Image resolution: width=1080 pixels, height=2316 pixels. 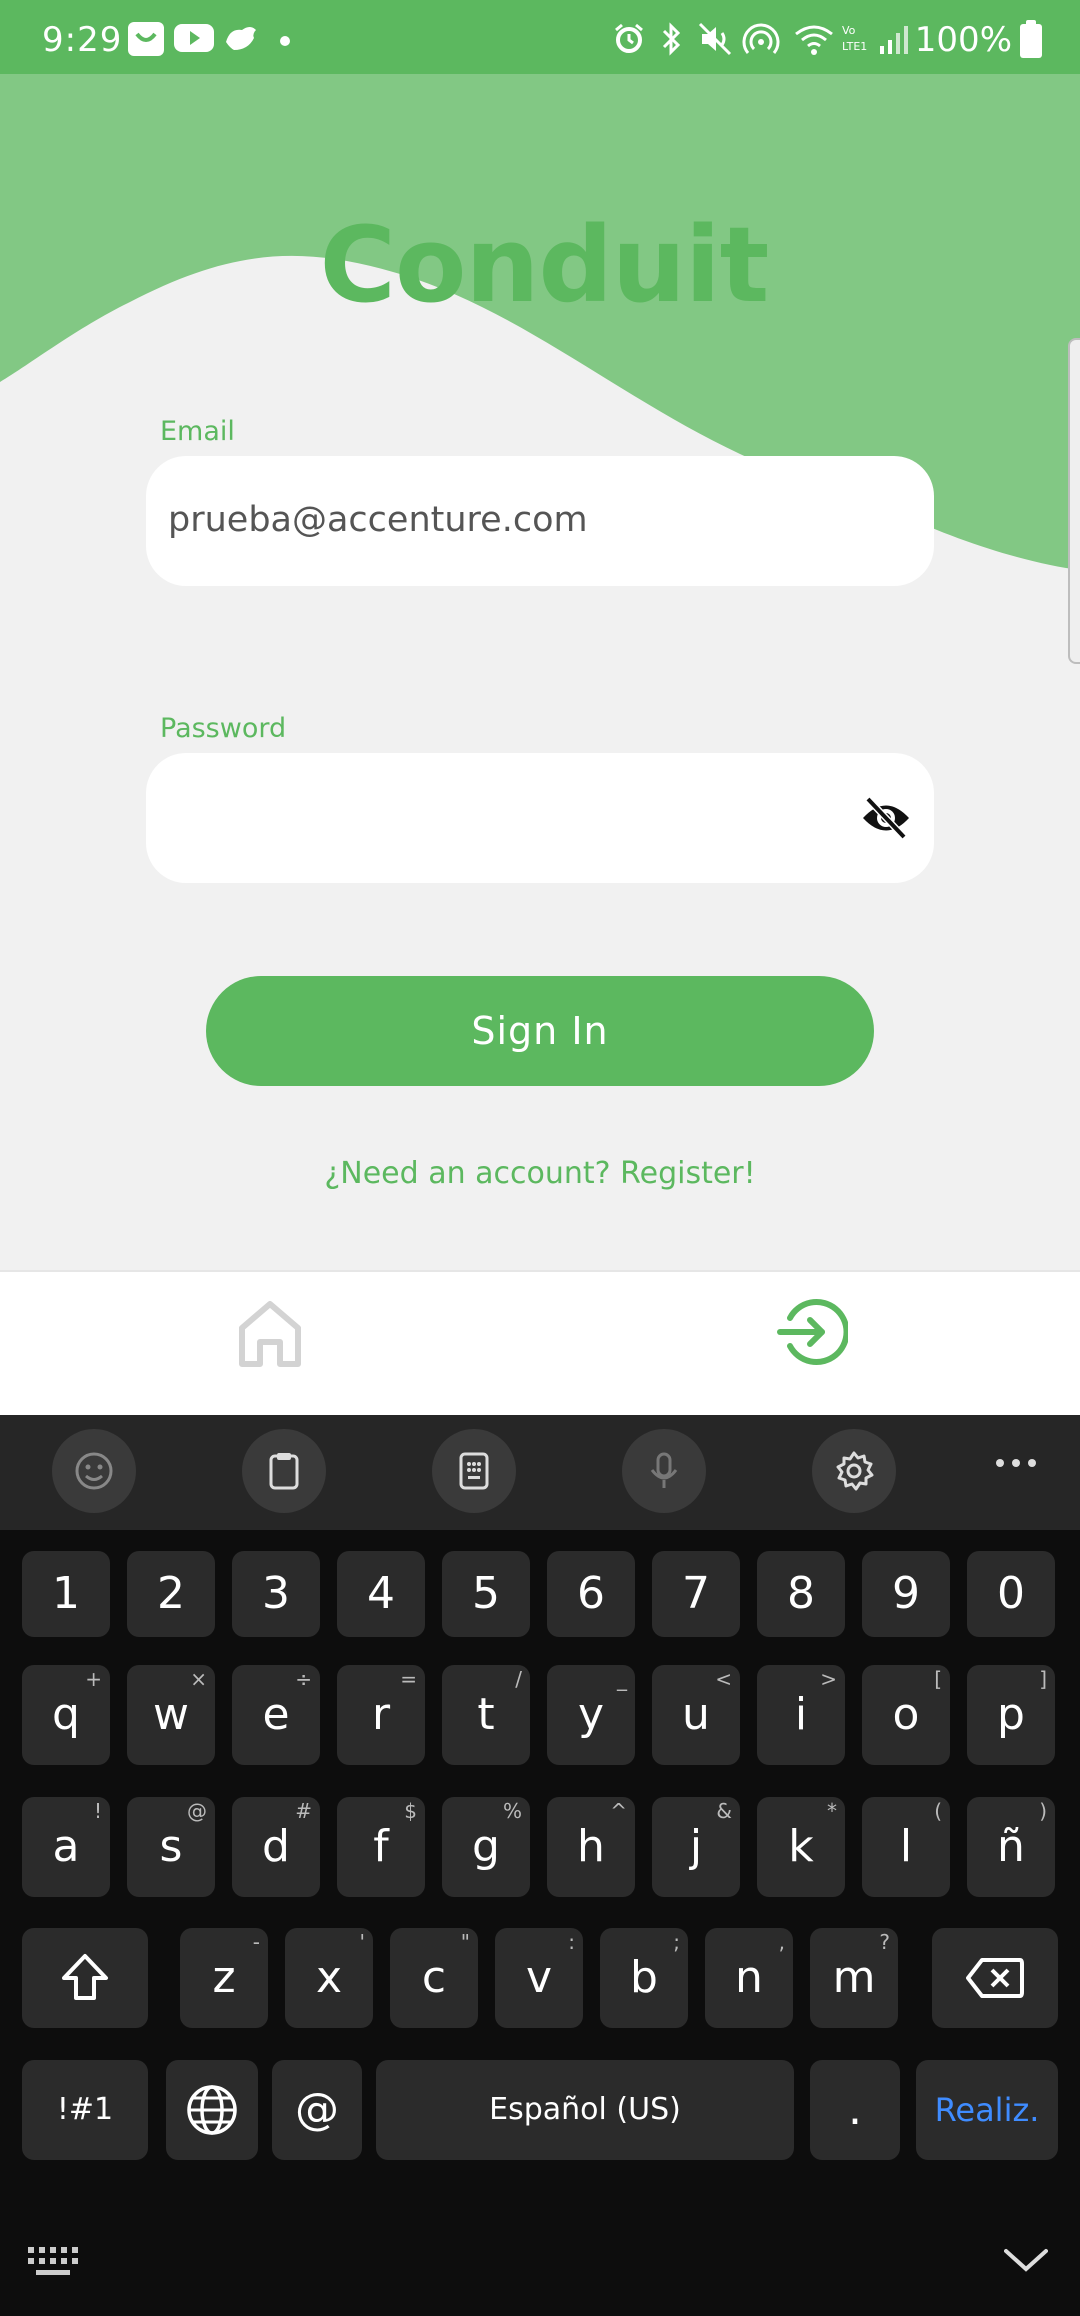 I want to click on signal-icon, so click(x=894, y=38).